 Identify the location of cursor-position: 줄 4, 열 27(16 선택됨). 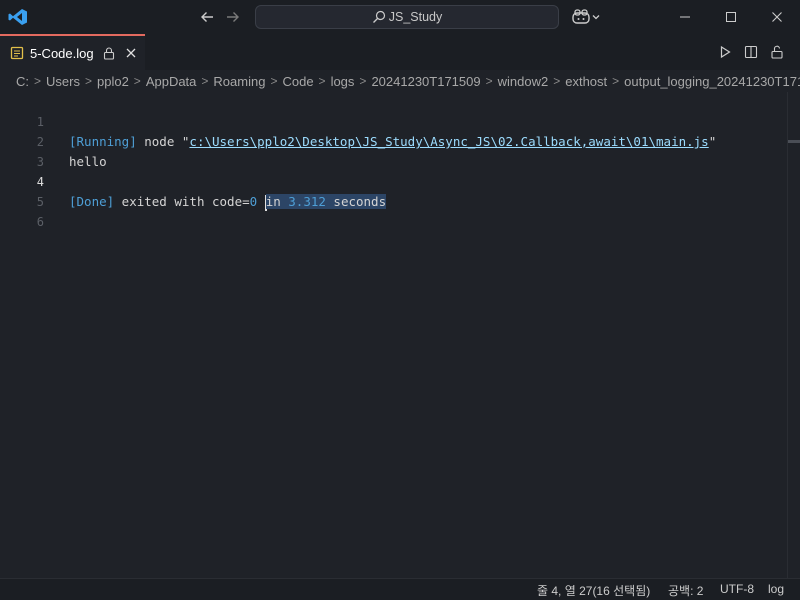
(593, 590).